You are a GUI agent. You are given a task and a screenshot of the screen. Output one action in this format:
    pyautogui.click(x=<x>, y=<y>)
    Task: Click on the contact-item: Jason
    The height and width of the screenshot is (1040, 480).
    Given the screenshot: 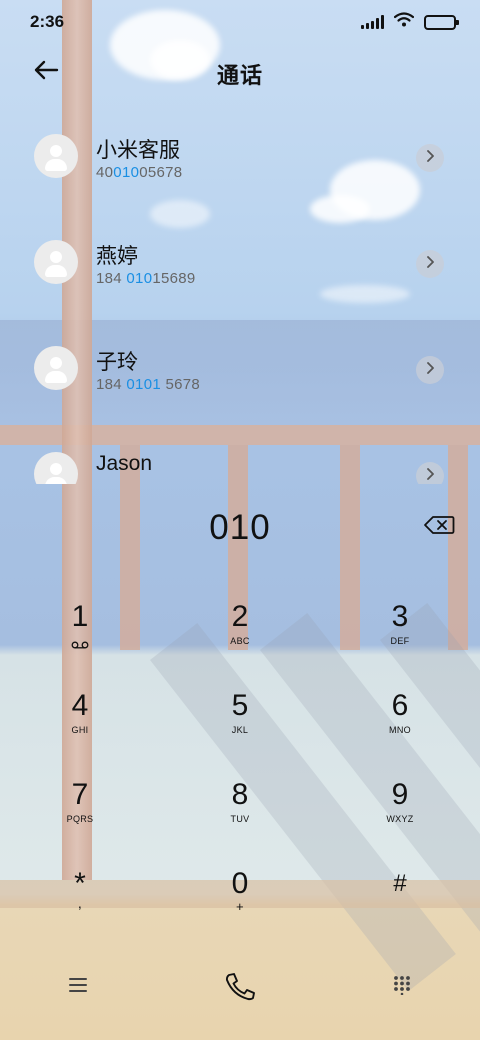 What is the action you would take?
    pyautogui.click(x=240, y=453)
    